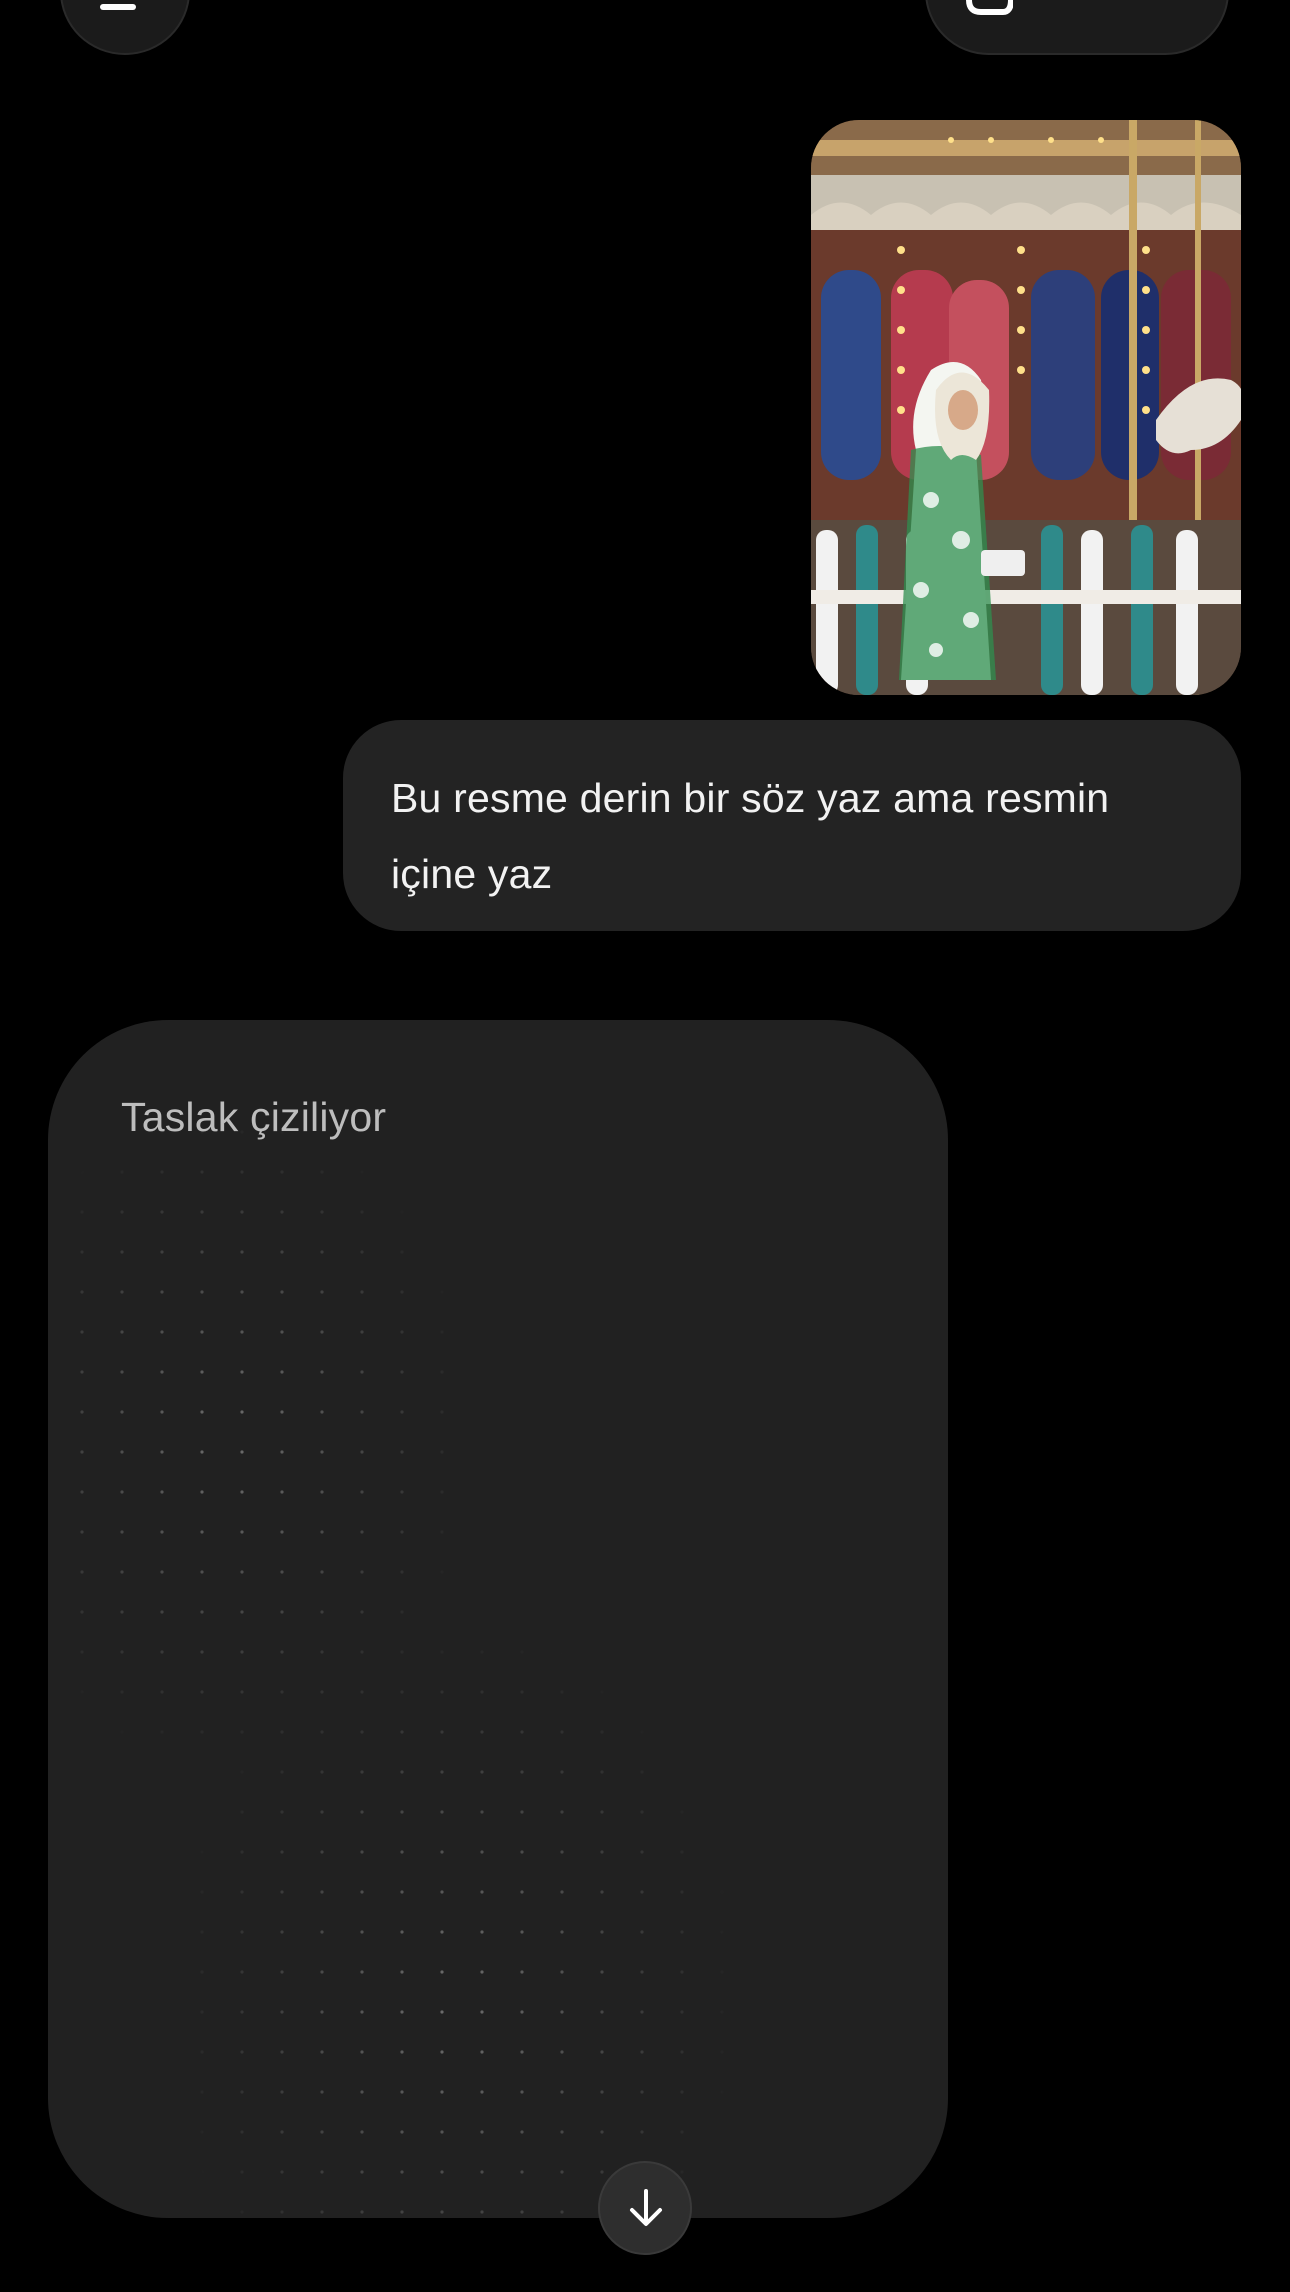 This screenshot has width=1290, height=2292. I want to click on menu-icon, so click(118, 7).